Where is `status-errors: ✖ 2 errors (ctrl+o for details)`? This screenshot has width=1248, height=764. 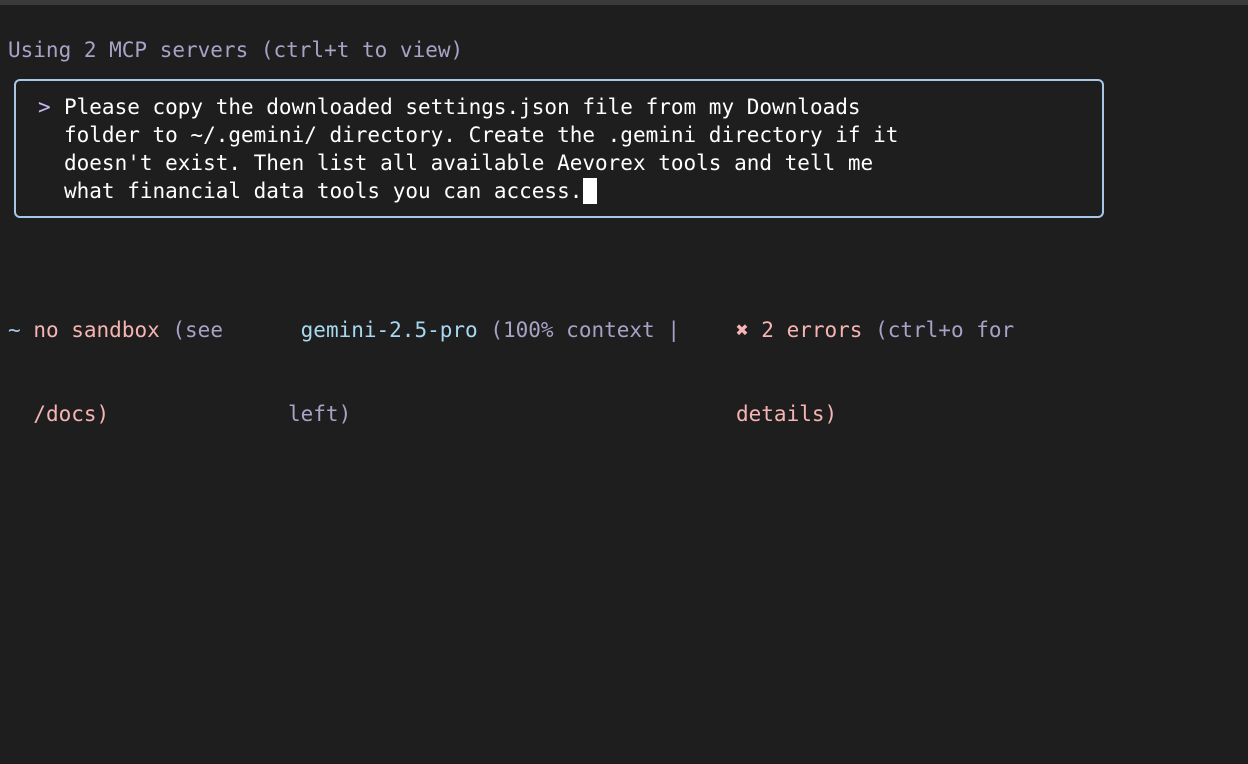 status-errors: ✖ 2 errors (ctrl+o for details) is located at coordinates (875, 372).